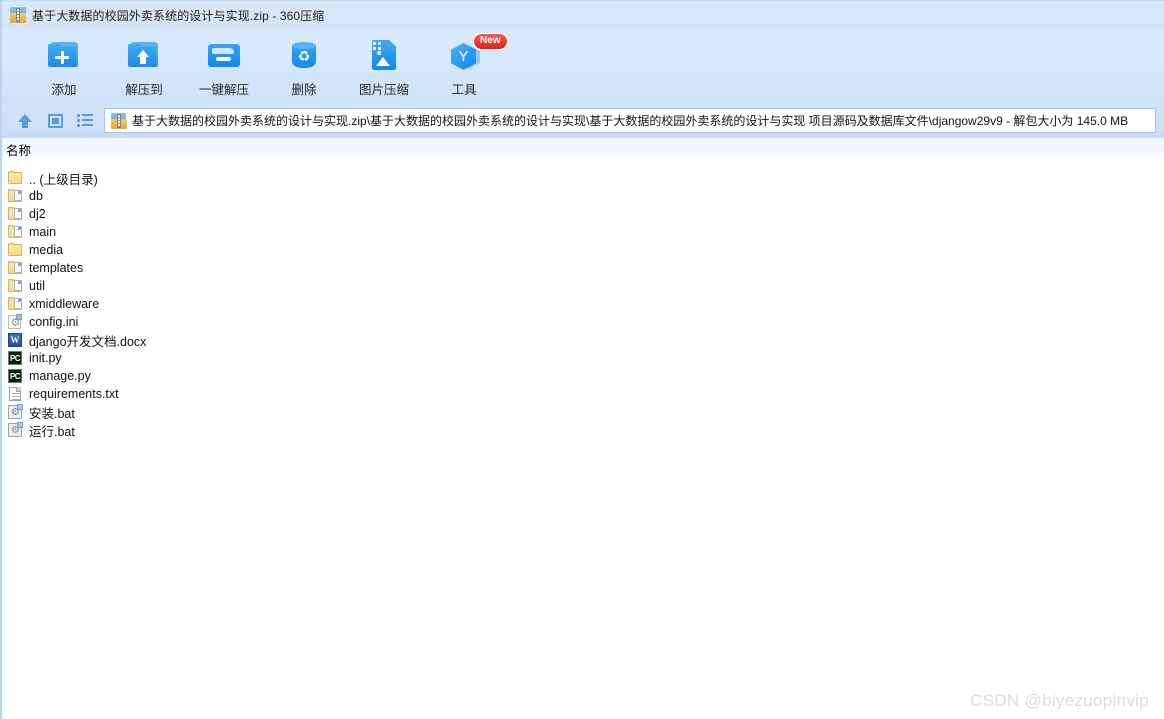 Image resolution: width=1164 pixels, height=719 pixels. Describe the element at coordinates (583, 340) in the screenshot. I see `list-item: W django开发文档.docx` at that location.